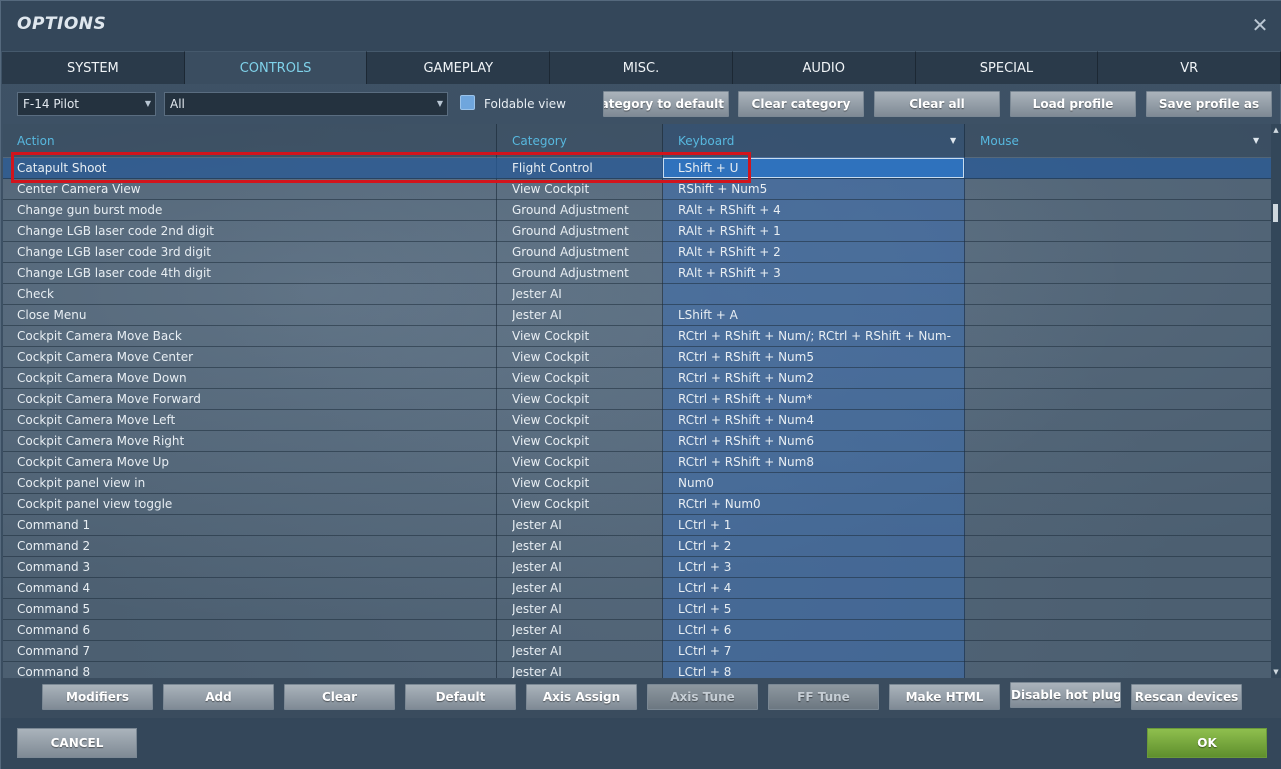  Describe the element at coordinates (147, 103) in the screenshot. I see `chevron-down-icon: ▼` at that location.